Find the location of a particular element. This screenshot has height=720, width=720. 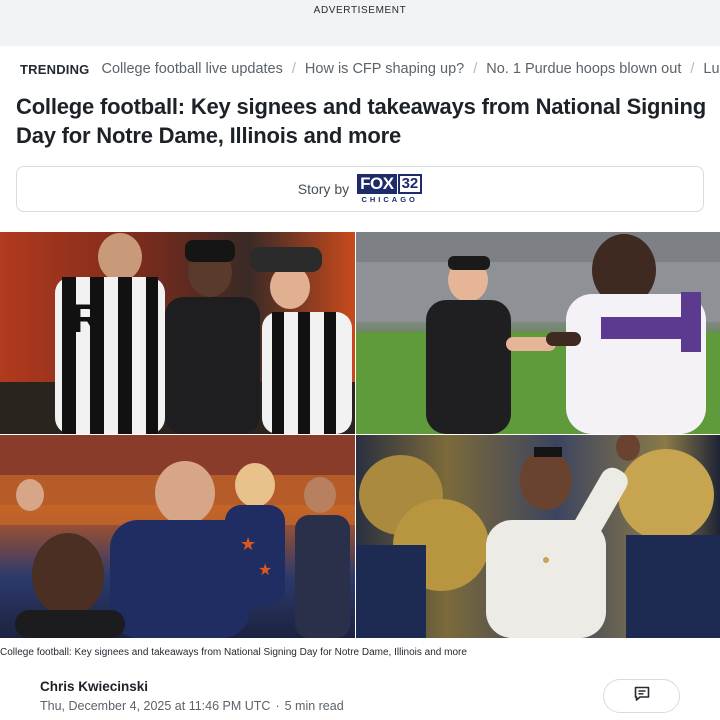

comments-button is located at coordinates (641, 696).